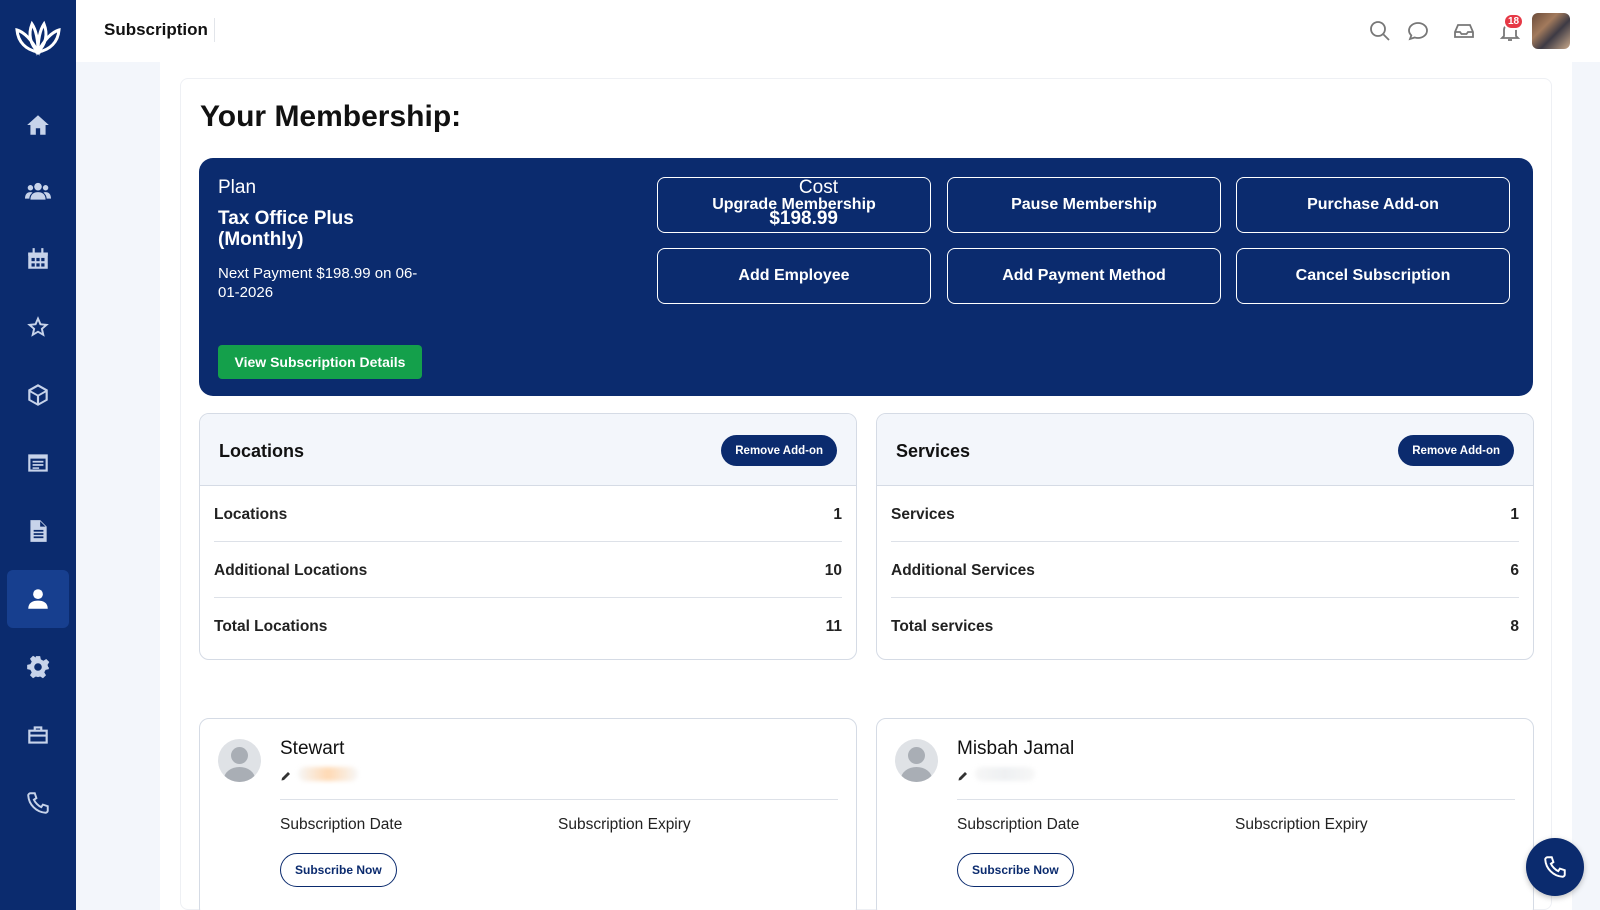  Describe the element at coordinates (1373, 276) in the screenshot. I see `cancel-subscription-button: Cancel Subscription` at that location.